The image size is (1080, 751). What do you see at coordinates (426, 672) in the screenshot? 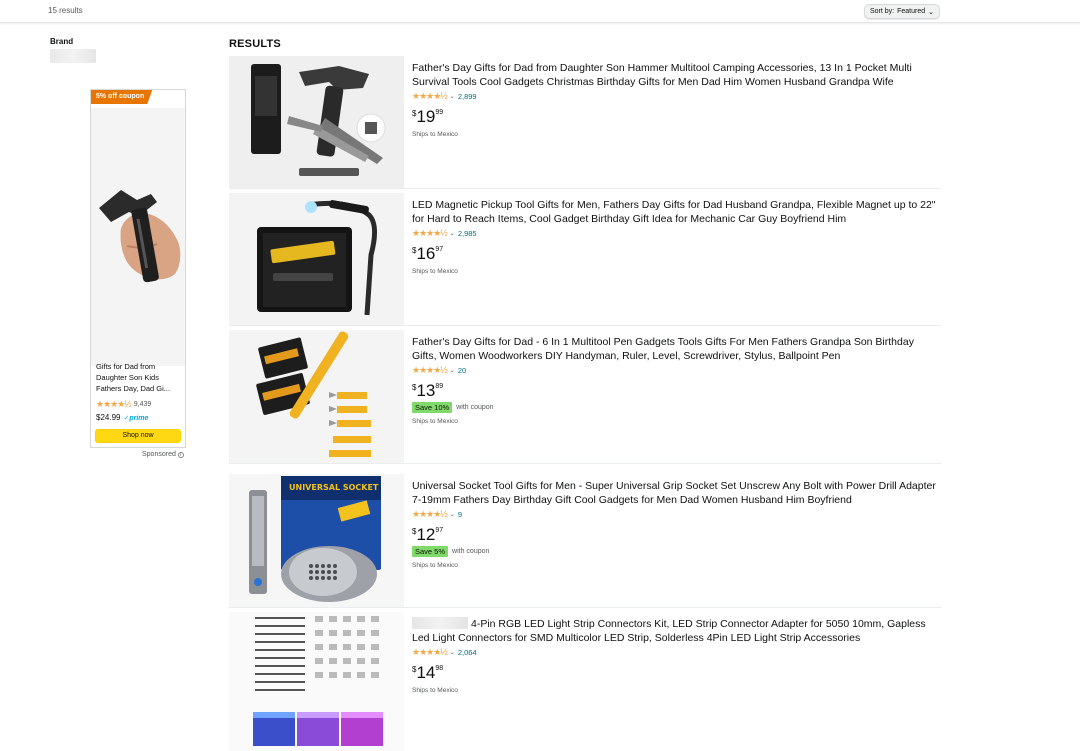
I see `price-whole: 14` at bounding box center [426, 672].